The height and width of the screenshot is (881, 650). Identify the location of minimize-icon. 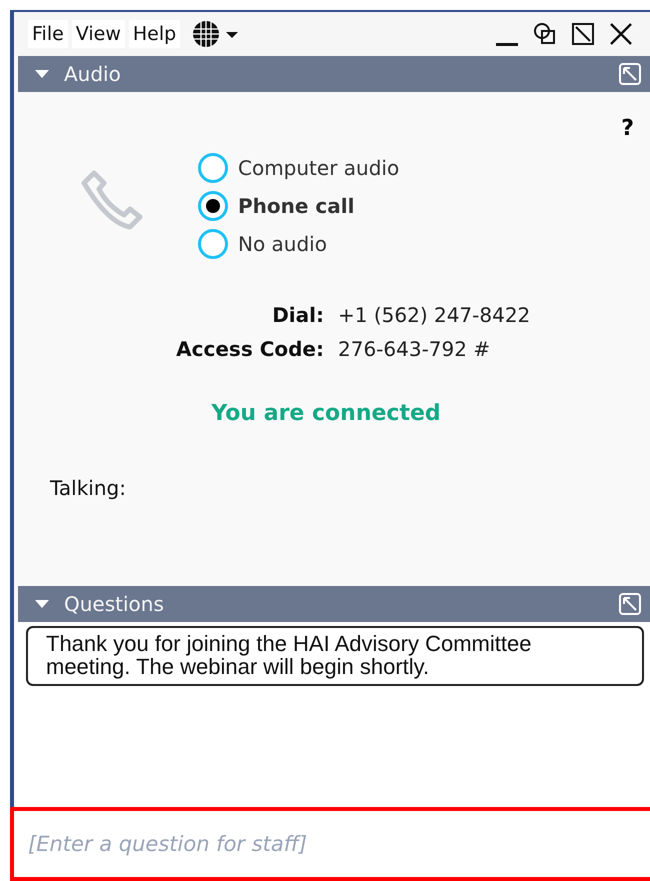
(507, 44).